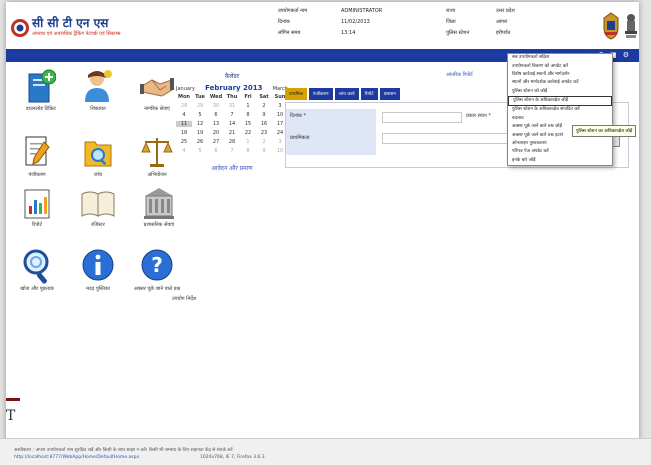 This screenshot has width=651, height=465. I want to click on usage-guide-link: उपयोग निर्देश, so click(184, 299).